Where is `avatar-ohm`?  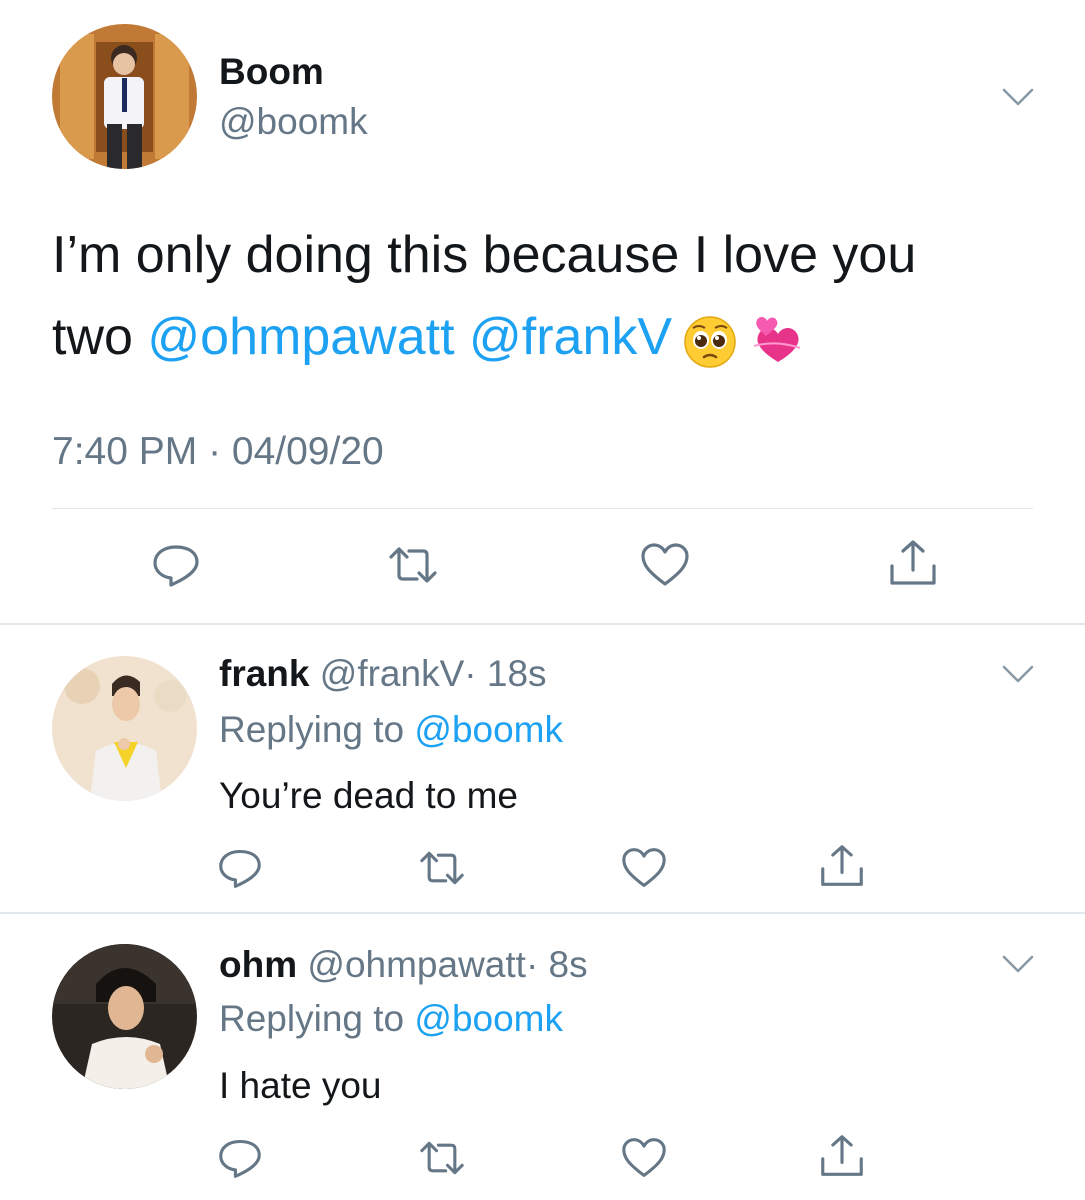
avatar-ohm is located at coordinates (124, 1016).